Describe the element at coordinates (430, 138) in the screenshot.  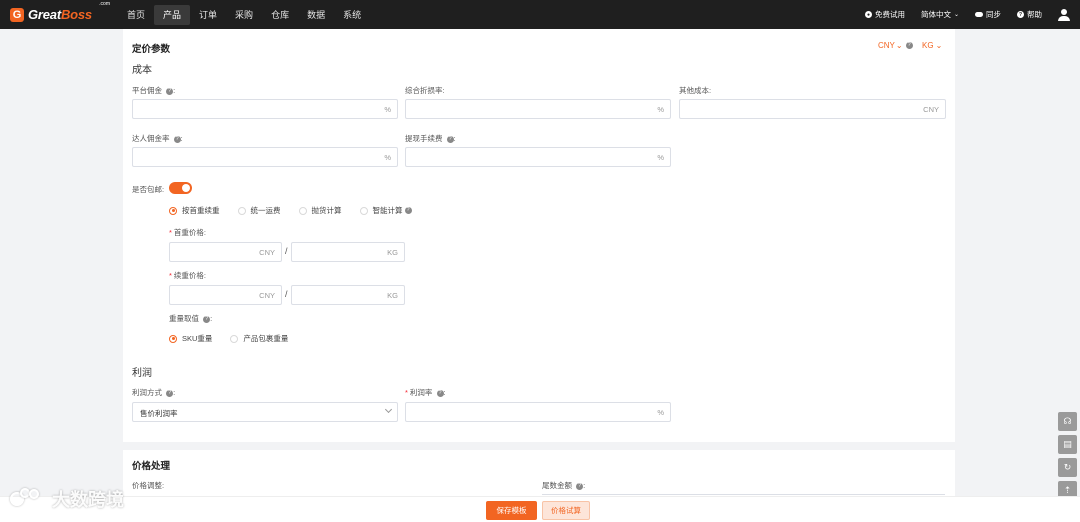
I see `withdraw-fee-label: 提现手续费 ?:` at that location.